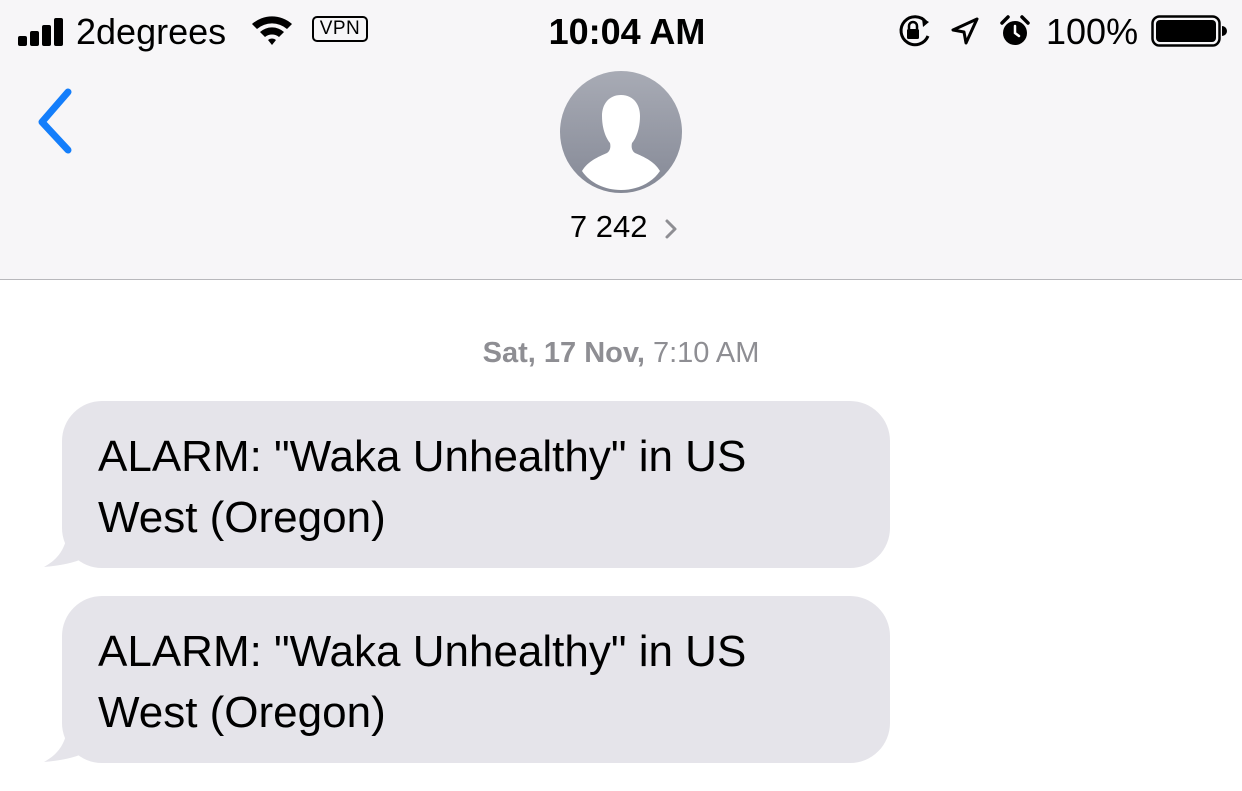 The width and height of the screenshot is (1242, 791). I want to click on alarm-clock-icon, so click(1015, 30).